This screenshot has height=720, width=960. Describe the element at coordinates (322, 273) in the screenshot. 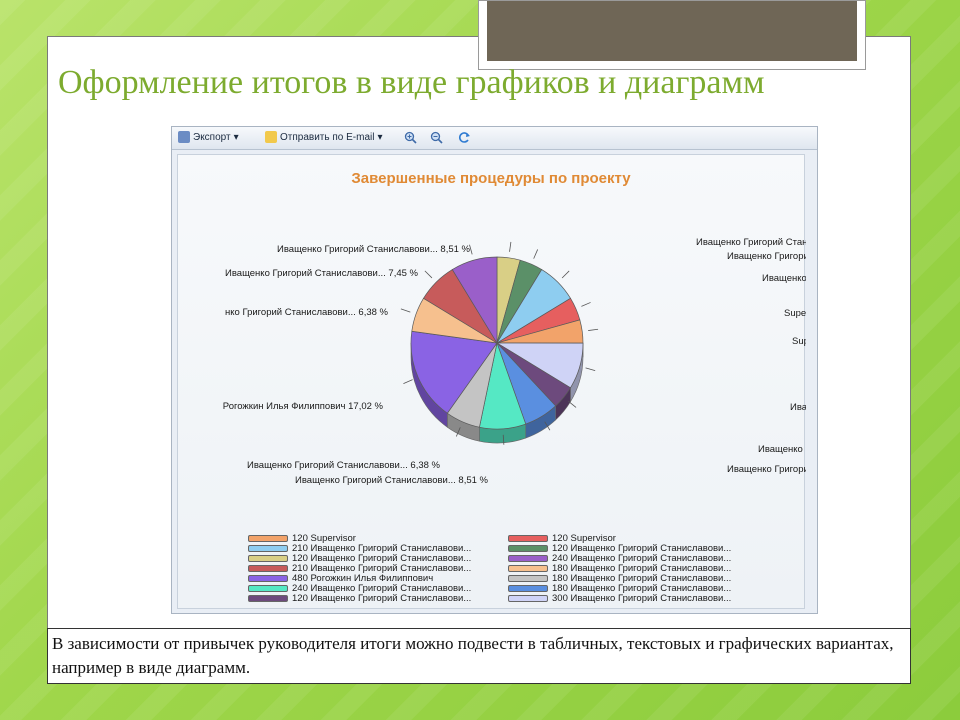

I see `pie-slice-label: Иващенко Григорий Станиславови... 7,45 %` at that location.